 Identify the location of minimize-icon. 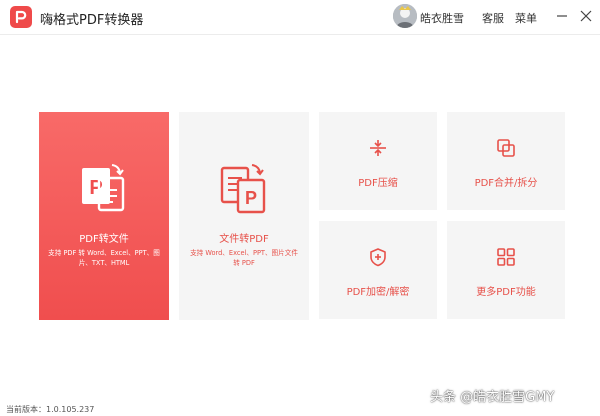
(562, 16).